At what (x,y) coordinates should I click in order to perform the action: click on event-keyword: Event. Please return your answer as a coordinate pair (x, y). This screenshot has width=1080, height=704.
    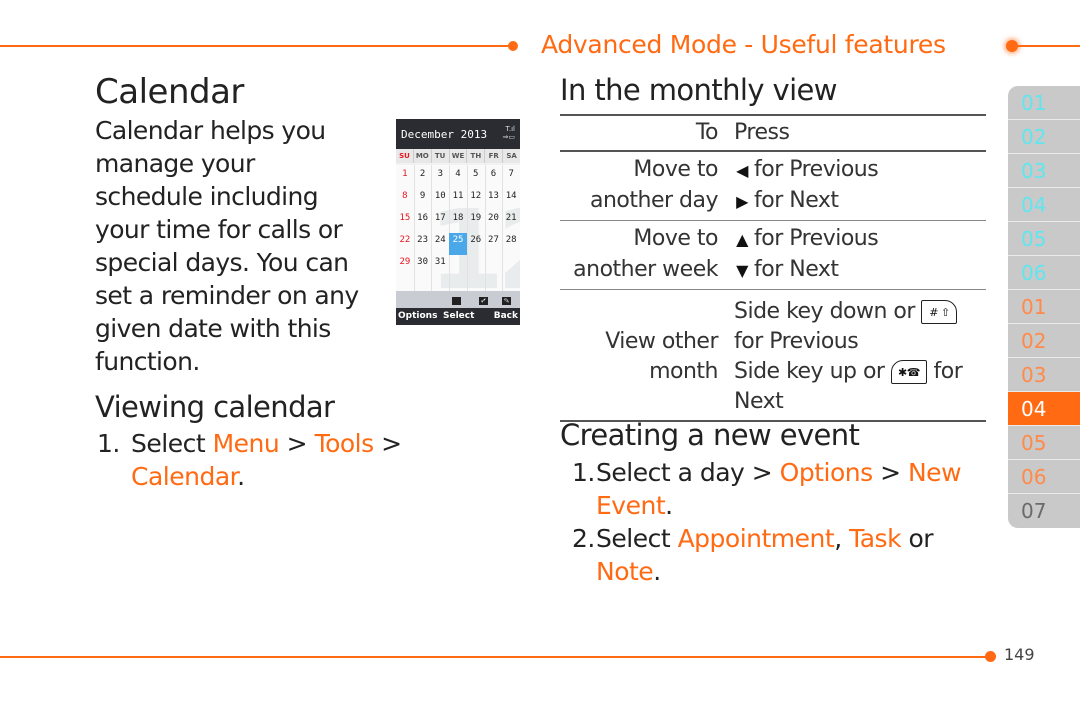
    Looking at the image, I should click on (631, 505).